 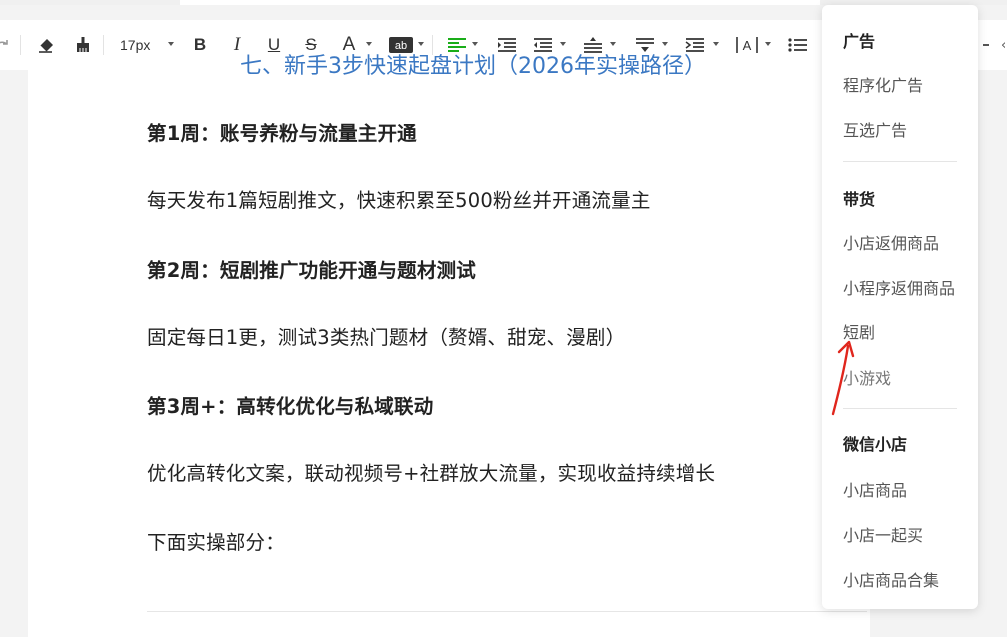 What do you see at coordinates (875, 489) in the screenshot?
I see `menu-item-shop-product: 小店商品` at bounding box center [875, 489].